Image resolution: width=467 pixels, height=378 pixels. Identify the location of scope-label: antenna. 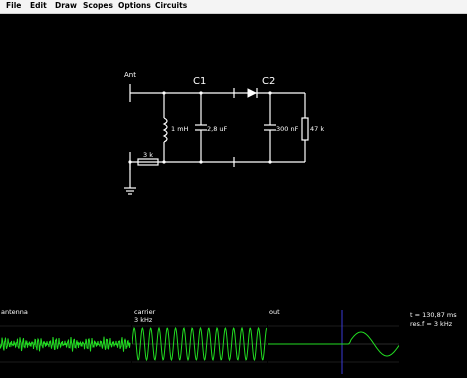
(14, 312).